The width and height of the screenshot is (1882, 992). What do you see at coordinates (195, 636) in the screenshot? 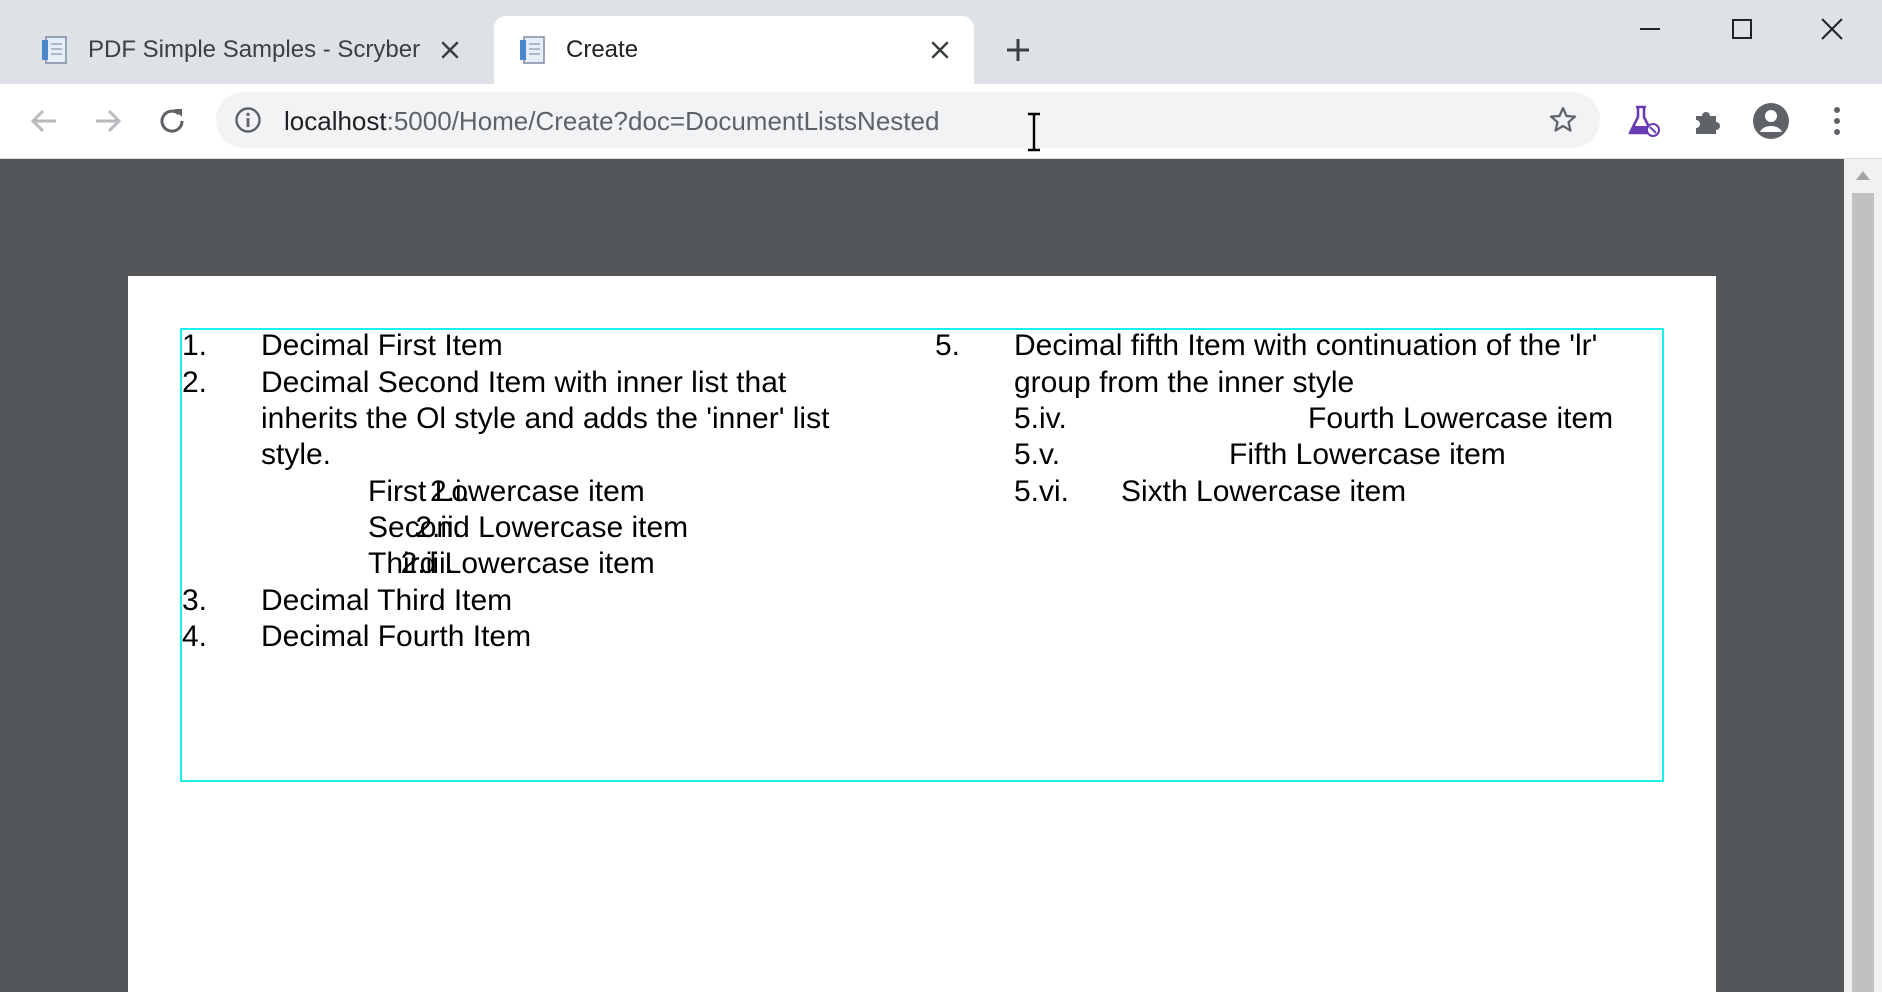
I see `list-marker: 4.` at bounding box center [195, 636].